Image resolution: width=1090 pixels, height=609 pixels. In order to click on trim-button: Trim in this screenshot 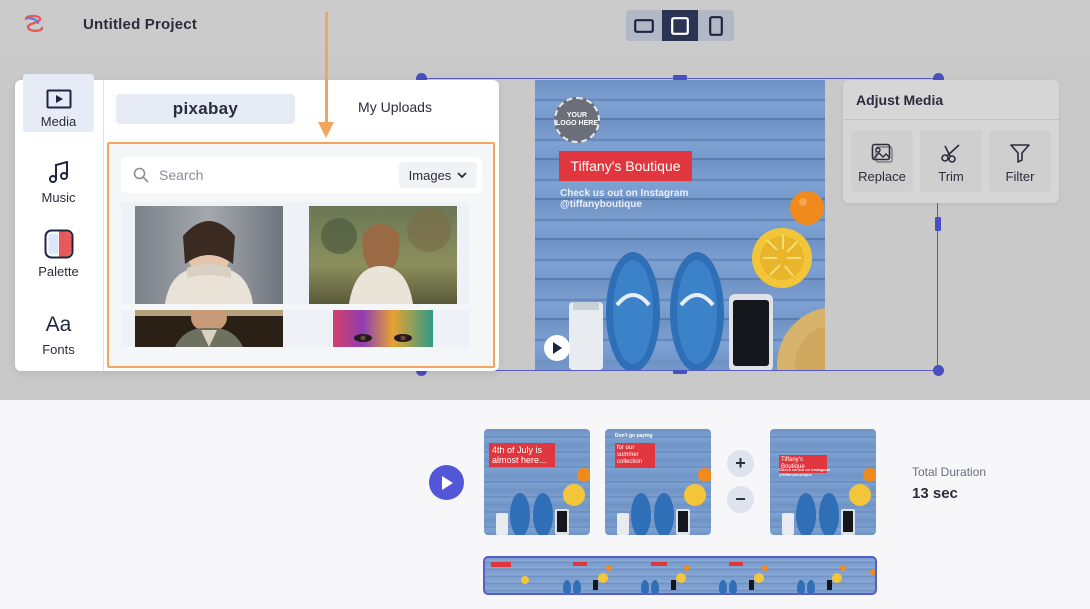, I will do `click(951, 161)`.